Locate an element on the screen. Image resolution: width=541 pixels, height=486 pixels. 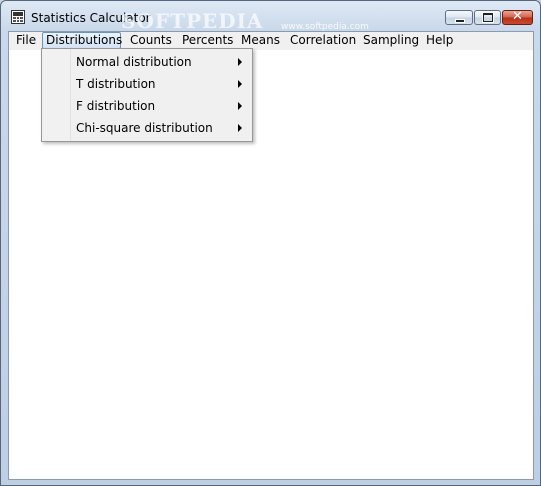
minimize-button is located at coordinates (459, 17).